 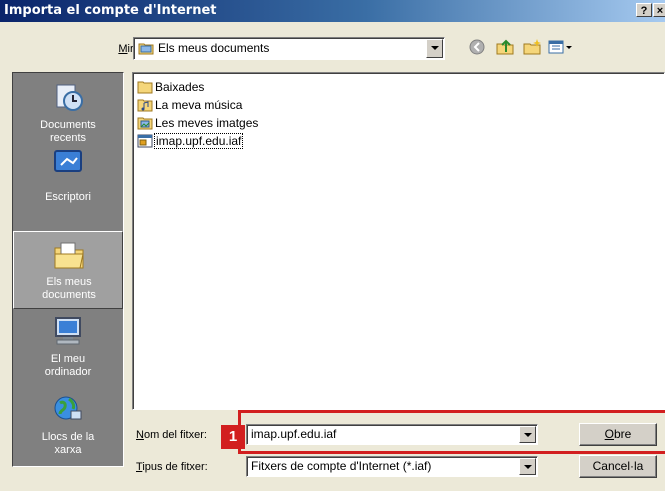 I want to click on title-bar: Importa el compte d'Internet ? ×, so click(x=332, y=11).